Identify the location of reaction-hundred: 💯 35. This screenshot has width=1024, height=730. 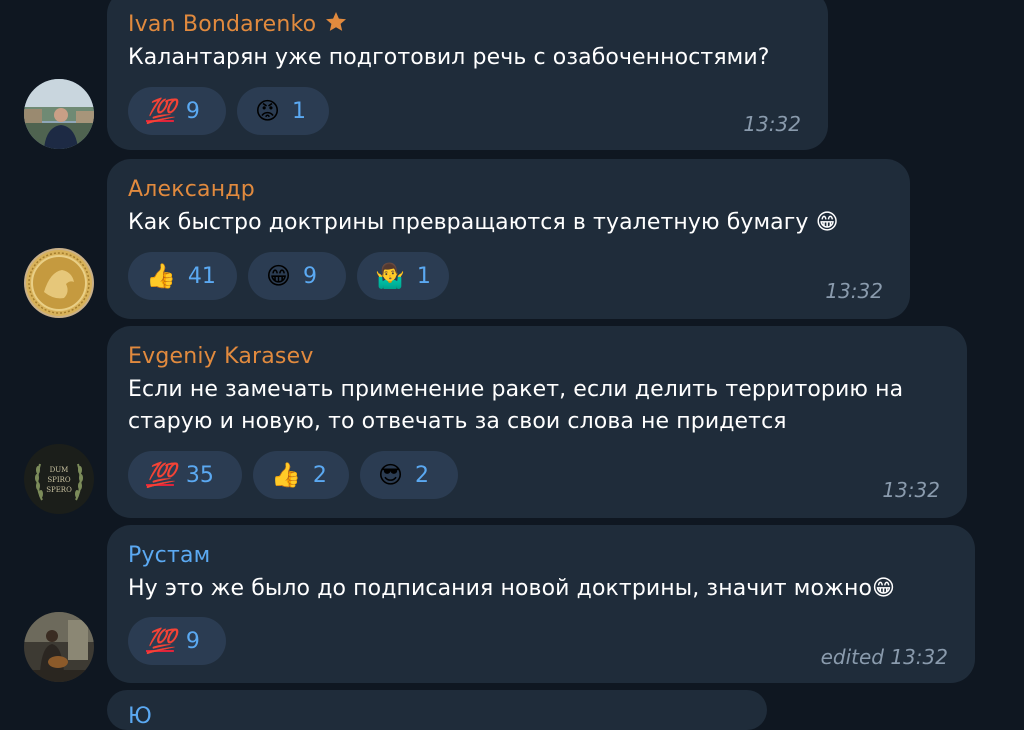
(185, 475).